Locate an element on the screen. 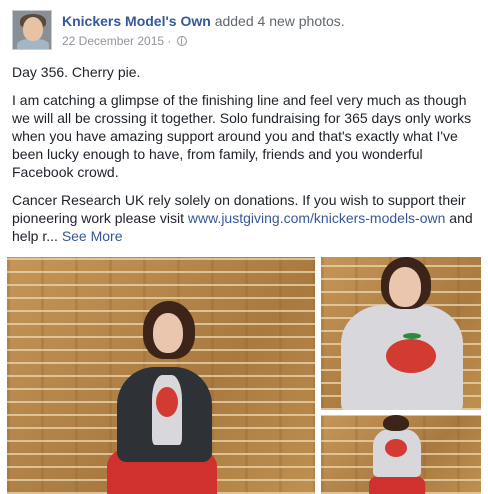  avatar-face is located at coordinates (33, 29).